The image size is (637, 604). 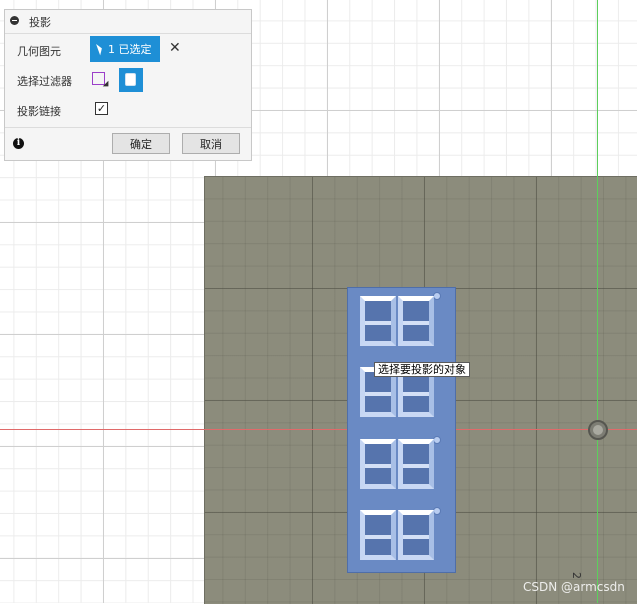 What do you see at coordinates (39, 111) in the screenshot?
I see `projection-link-label: 投影链接` at bounding box center [39, 111].